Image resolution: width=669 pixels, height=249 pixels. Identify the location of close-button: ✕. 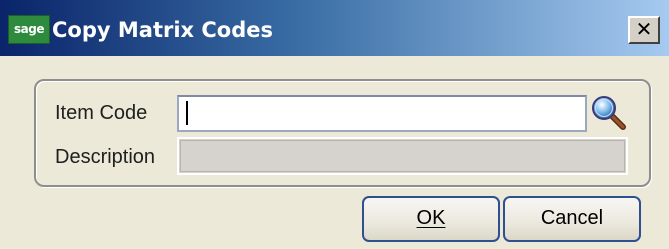
(644, 30).